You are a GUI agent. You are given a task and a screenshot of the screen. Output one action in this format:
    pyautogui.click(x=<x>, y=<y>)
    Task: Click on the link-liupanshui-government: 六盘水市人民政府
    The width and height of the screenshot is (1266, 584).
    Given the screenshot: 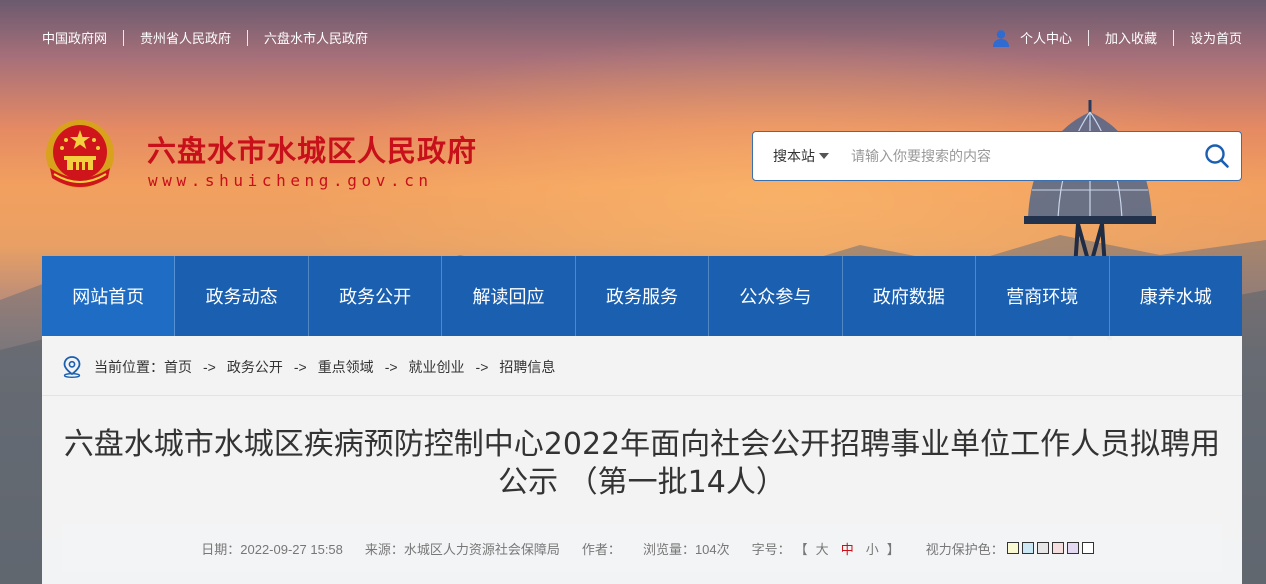 What is the action you would take?
    pyautogui.click(x=316, y=37)
    